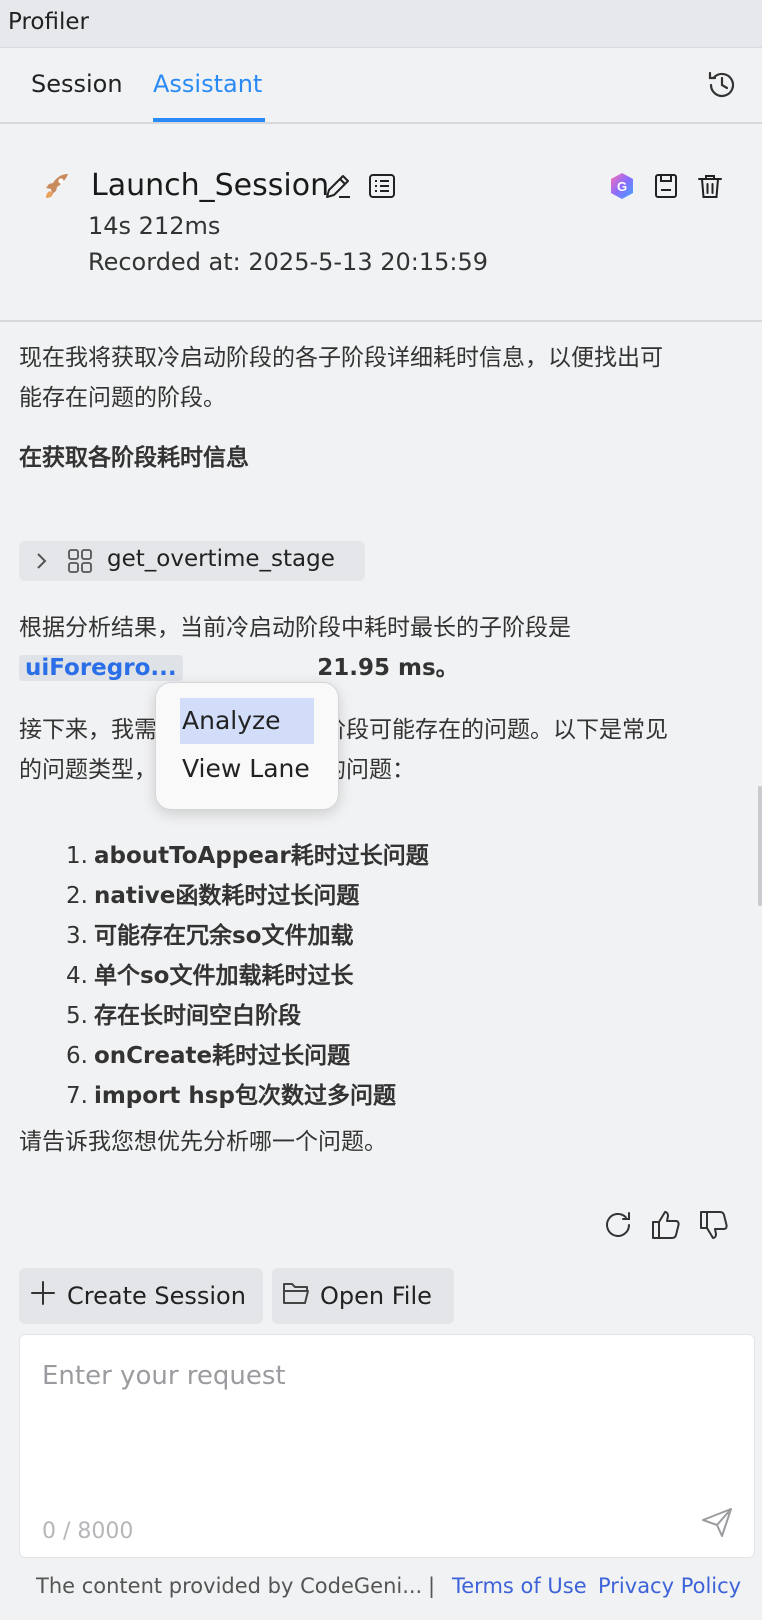  I want to click on next-line-1: 接下来，我需 阶段可能存在的问题。以下是常见, so click(379, 730).